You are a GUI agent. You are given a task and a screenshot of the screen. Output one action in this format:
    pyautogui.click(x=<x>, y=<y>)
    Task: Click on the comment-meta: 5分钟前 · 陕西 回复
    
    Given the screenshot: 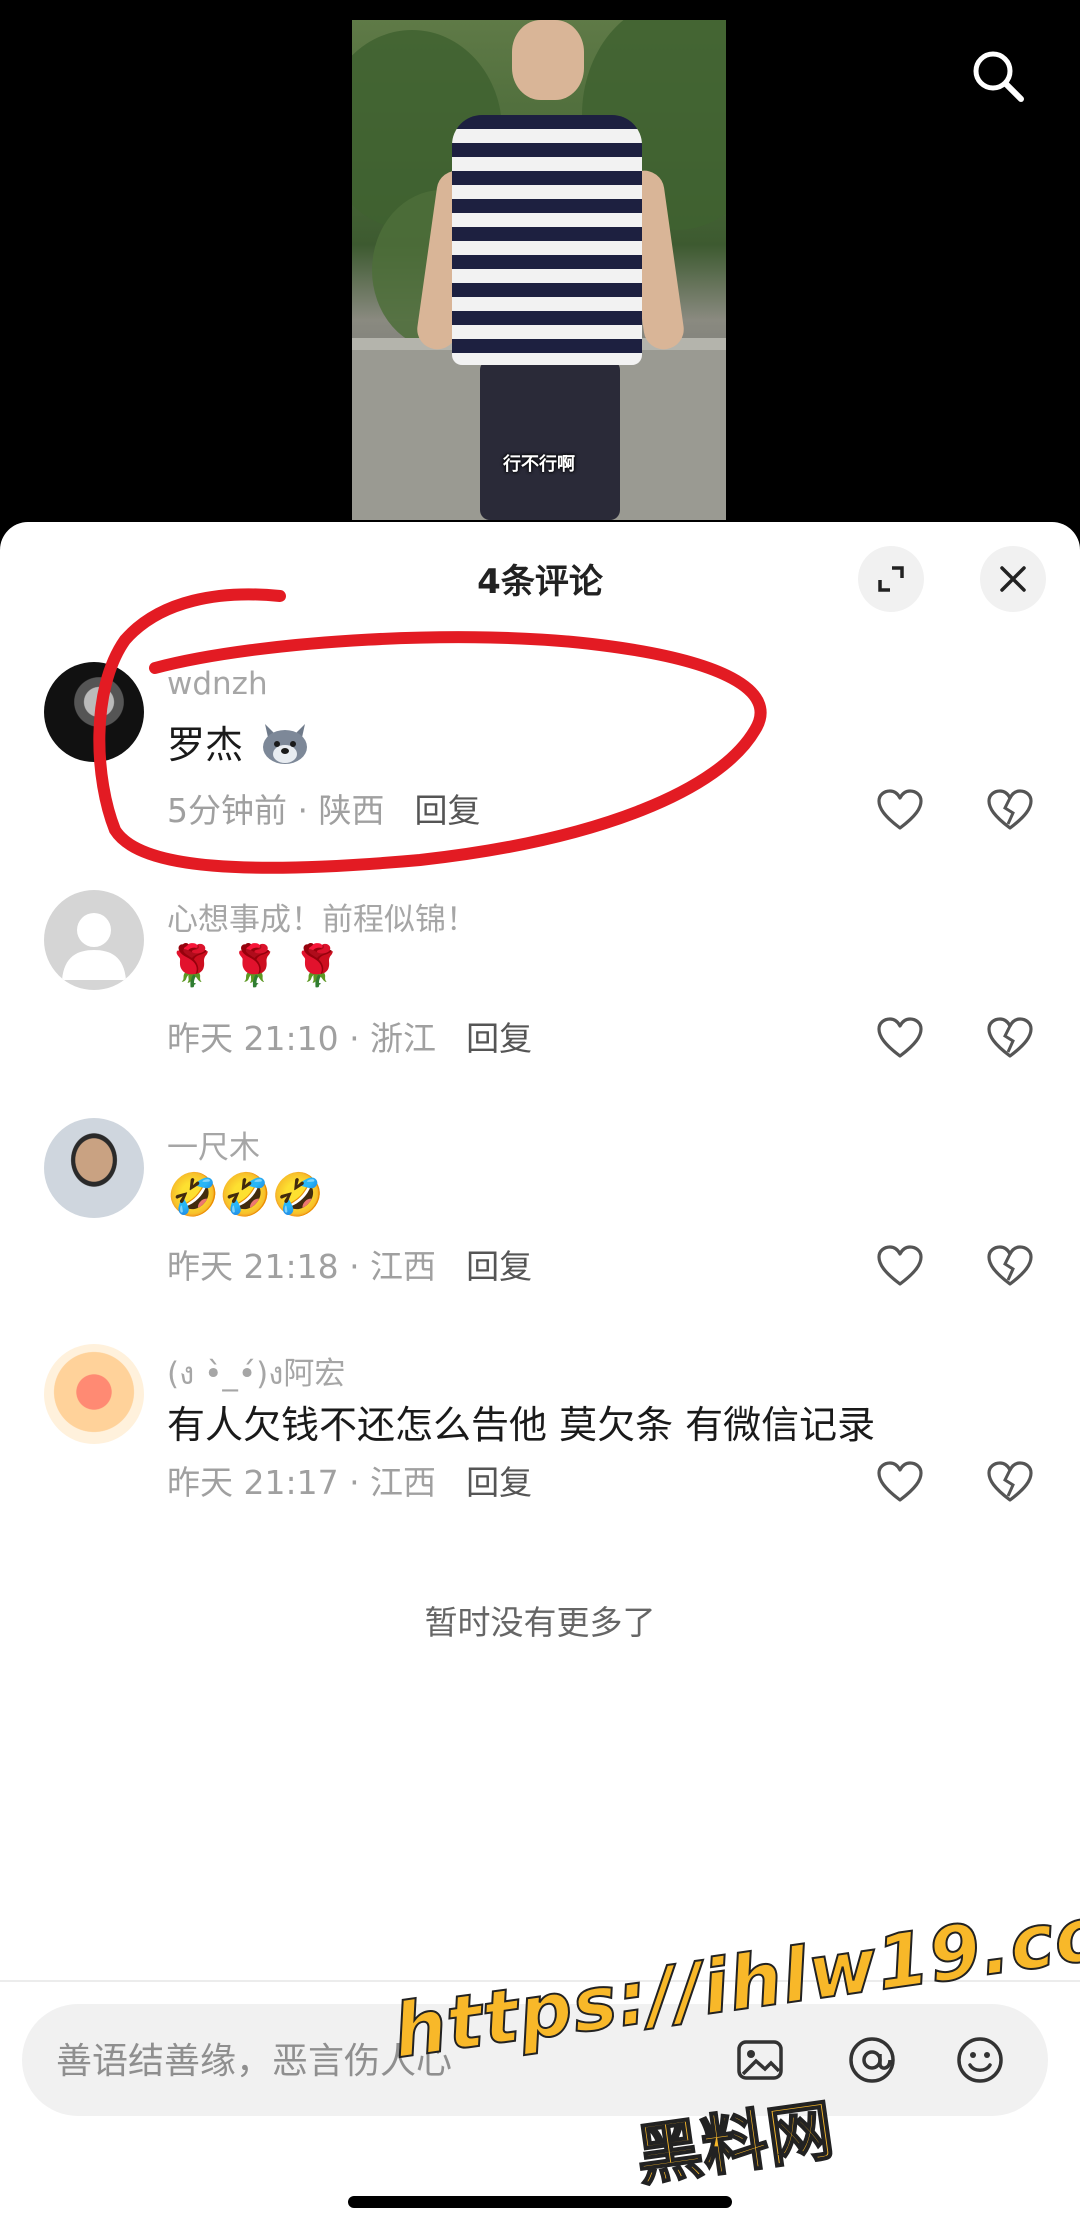 What is the action you would take?
    pyautogui.click(x=323, y=808)
    